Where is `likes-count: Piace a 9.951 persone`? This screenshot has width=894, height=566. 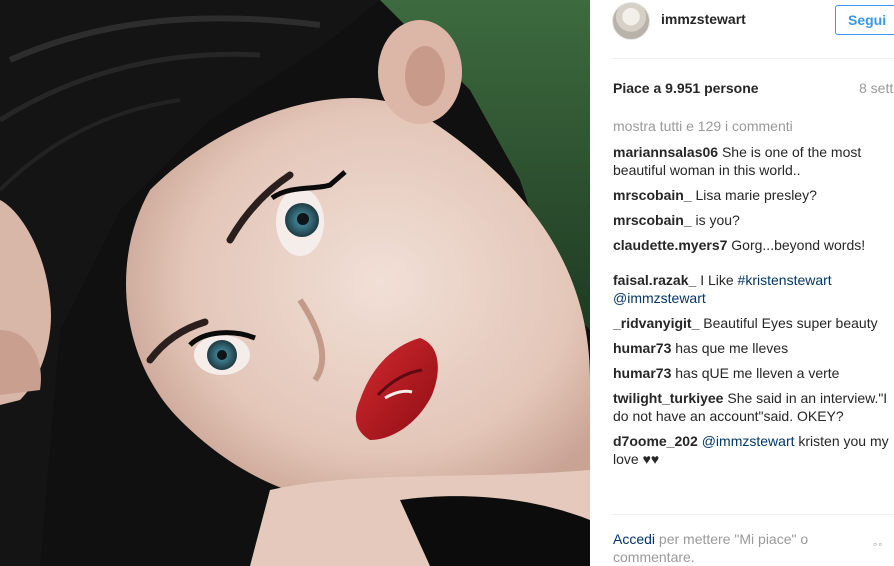 likes-count: Piace a 9.951 persone is located at coordinates (686, 88).